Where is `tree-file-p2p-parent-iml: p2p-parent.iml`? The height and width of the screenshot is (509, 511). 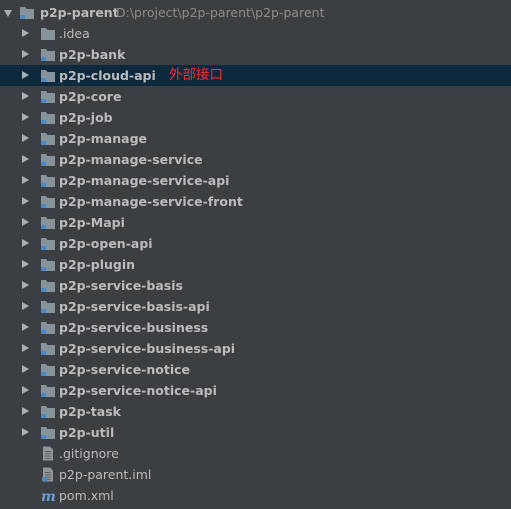 tree-file-p2p-parent-iml: p2p-parent.iml is located at coordinates (255, 474).